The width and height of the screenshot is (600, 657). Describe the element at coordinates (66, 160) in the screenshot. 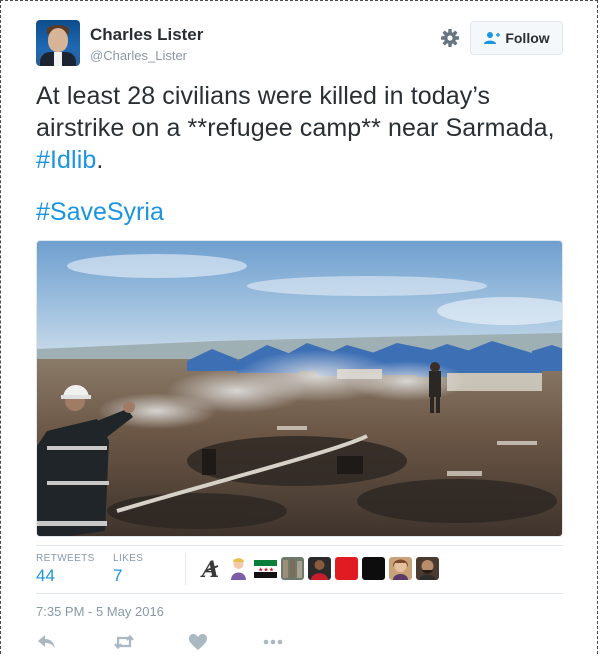

I see `hashtag-idlib: #Idlib` at that location.